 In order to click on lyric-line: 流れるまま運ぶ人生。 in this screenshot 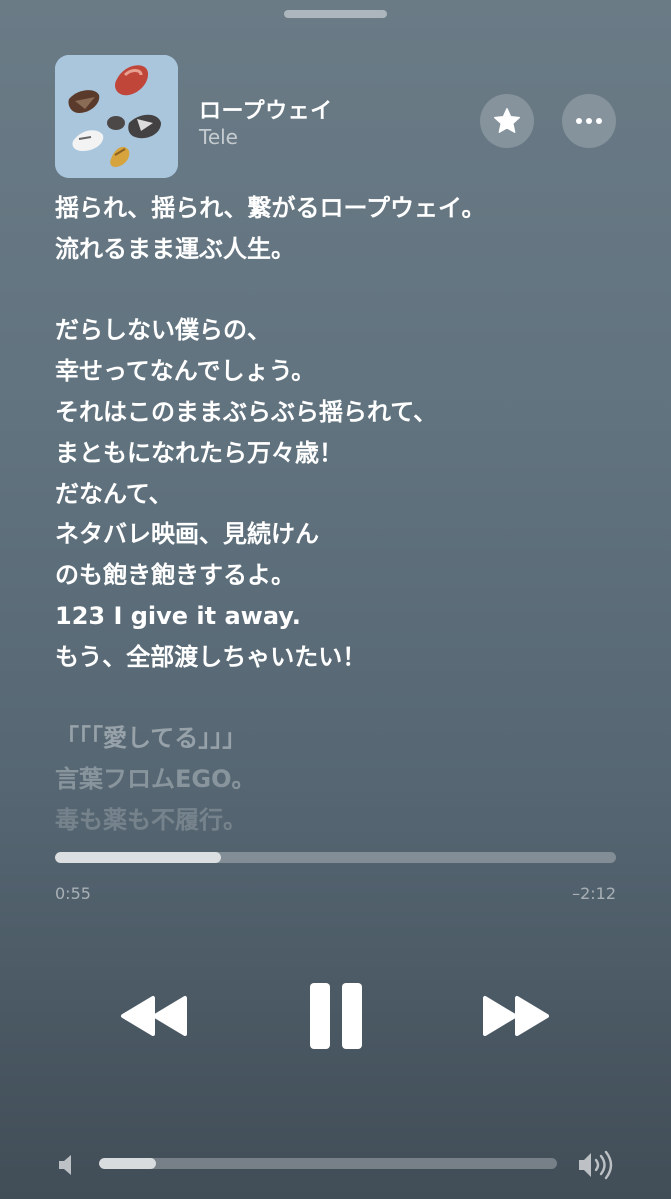, I will do `click(355, 249)`.